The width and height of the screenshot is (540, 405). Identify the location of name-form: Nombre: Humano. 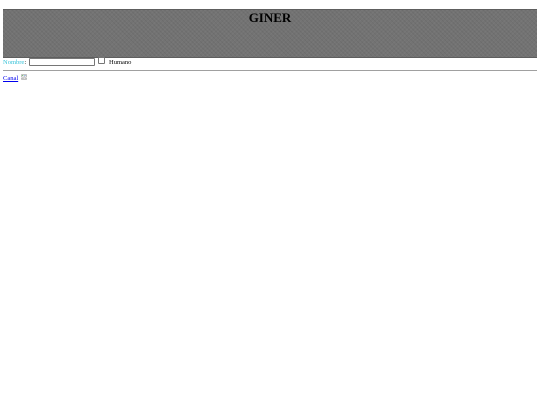
(67, 62).